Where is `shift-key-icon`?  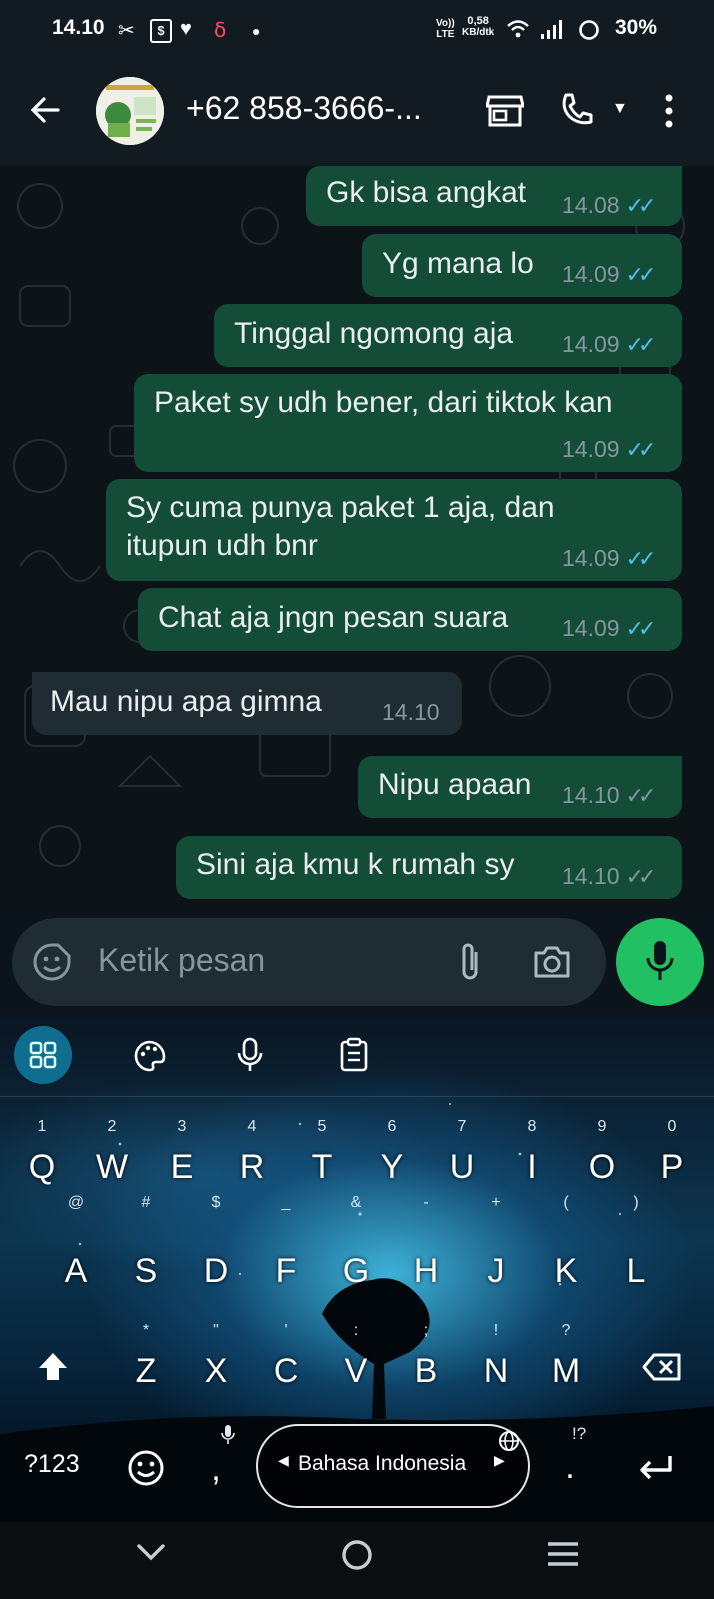
shift-key-icon is located at coordinates (53, 1367).